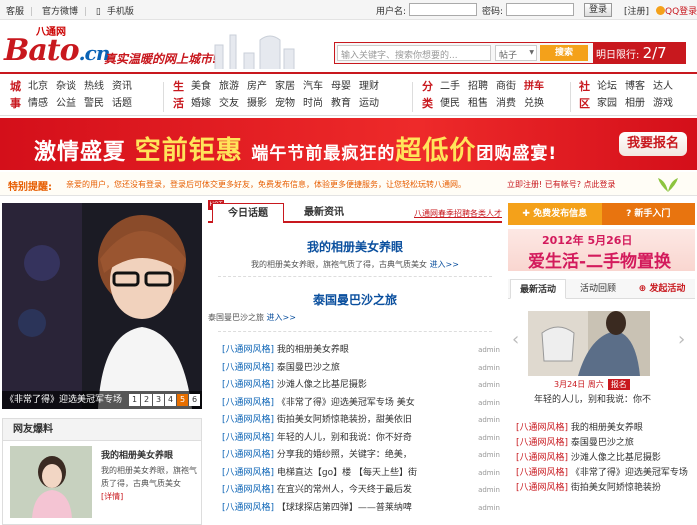  Describe the element at coordinates (51, 482) in the screenshot. I see `netizen-thumbnail` at that location.